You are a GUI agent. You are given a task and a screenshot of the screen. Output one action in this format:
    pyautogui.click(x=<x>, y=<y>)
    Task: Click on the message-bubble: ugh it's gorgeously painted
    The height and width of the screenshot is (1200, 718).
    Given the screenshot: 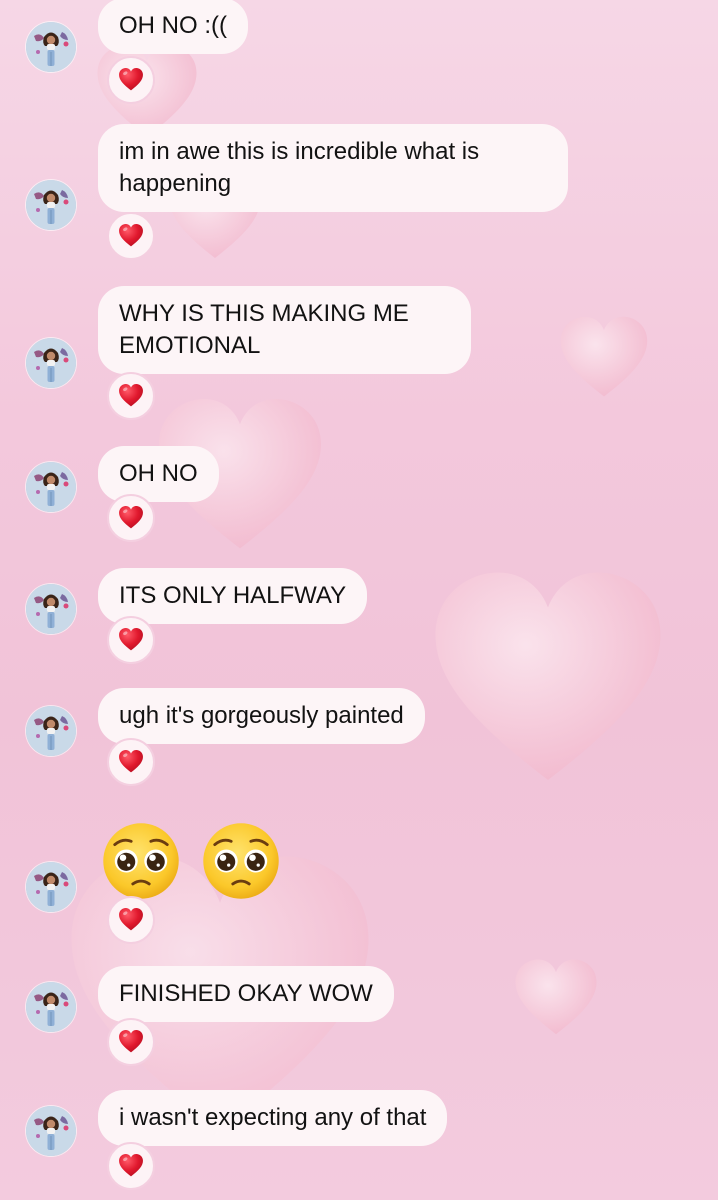 What is the action you would take?
    pyautogui.click(x=261, y=716)
    